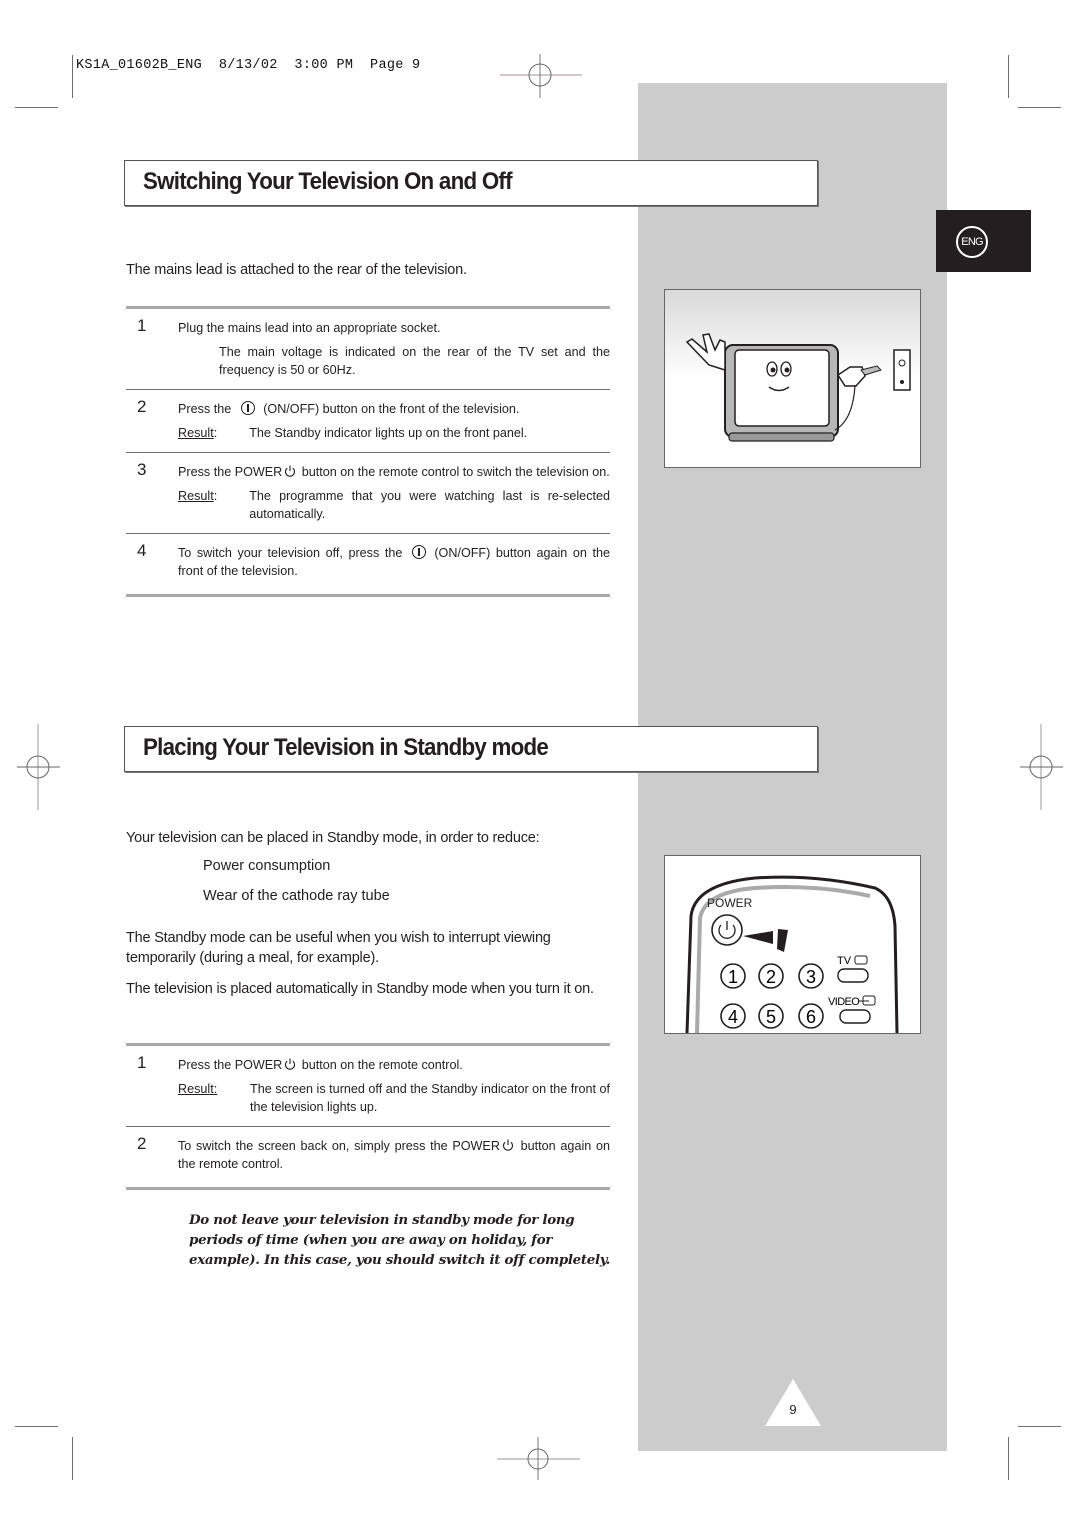  I want to click on key-4: 4, so click(733, 1017).